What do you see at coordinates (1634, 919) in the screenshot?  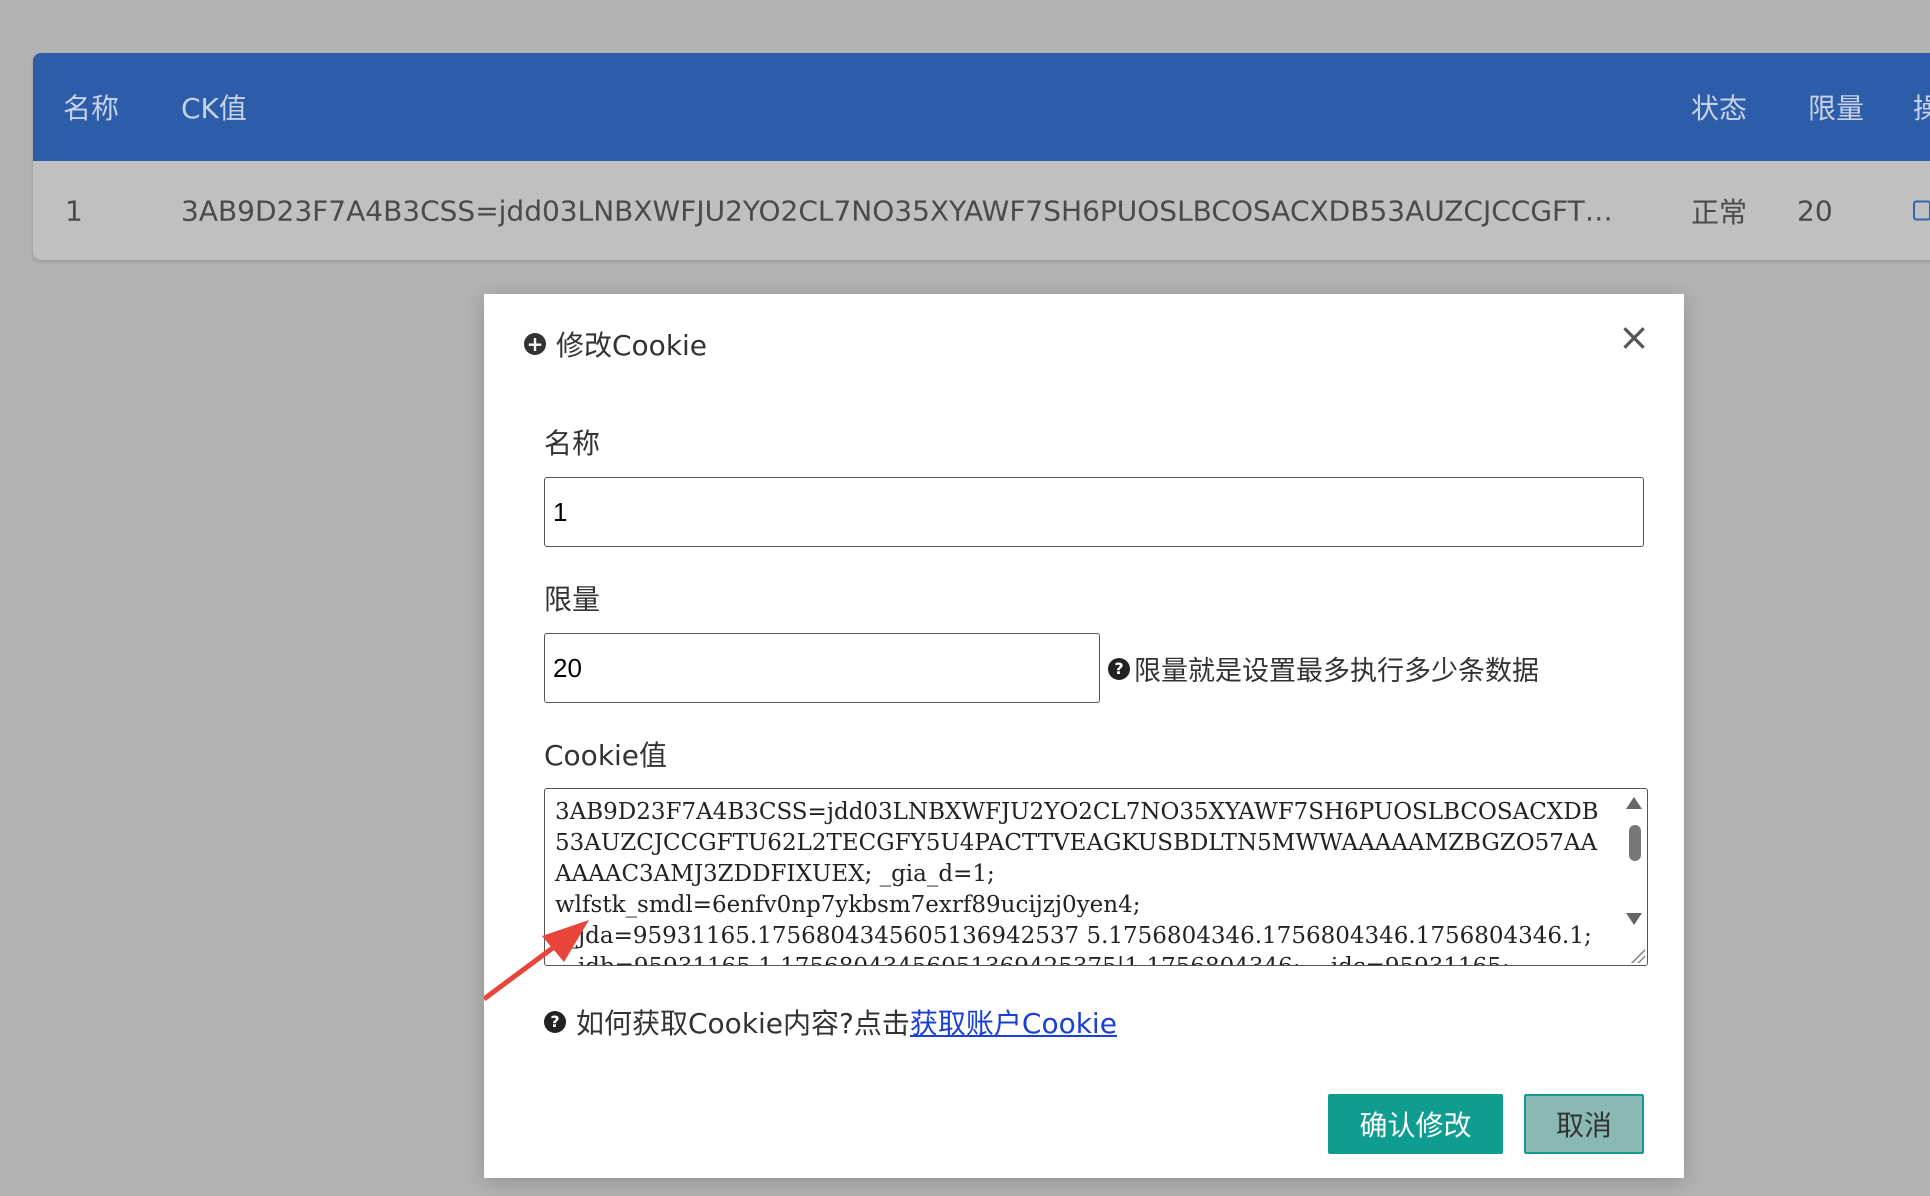 I see `scroll-down-icon` at bounding box center [1634, 919].